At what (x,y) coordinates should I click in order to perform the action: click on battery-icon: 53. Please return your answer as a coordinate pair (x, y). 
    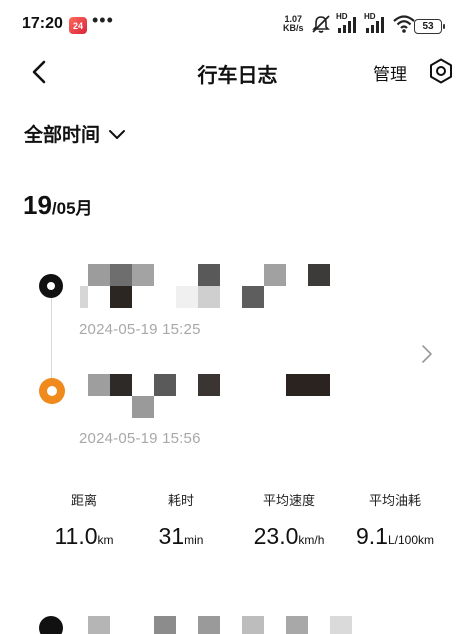
    Looking at the image, I should click on (429, 26).